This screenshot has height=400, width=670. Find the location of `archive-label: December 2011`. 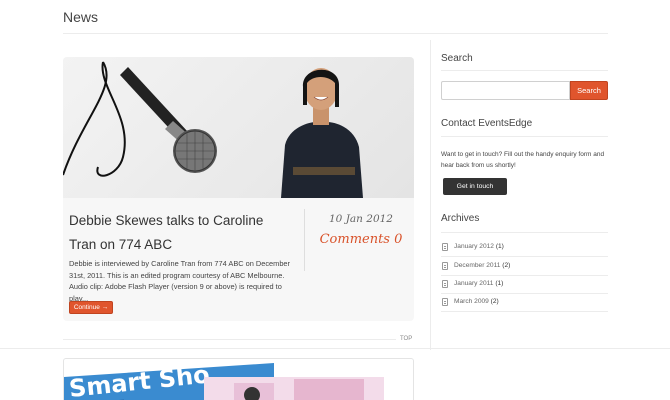

archive-label: December 2011 is located at coordinates (477, 265).